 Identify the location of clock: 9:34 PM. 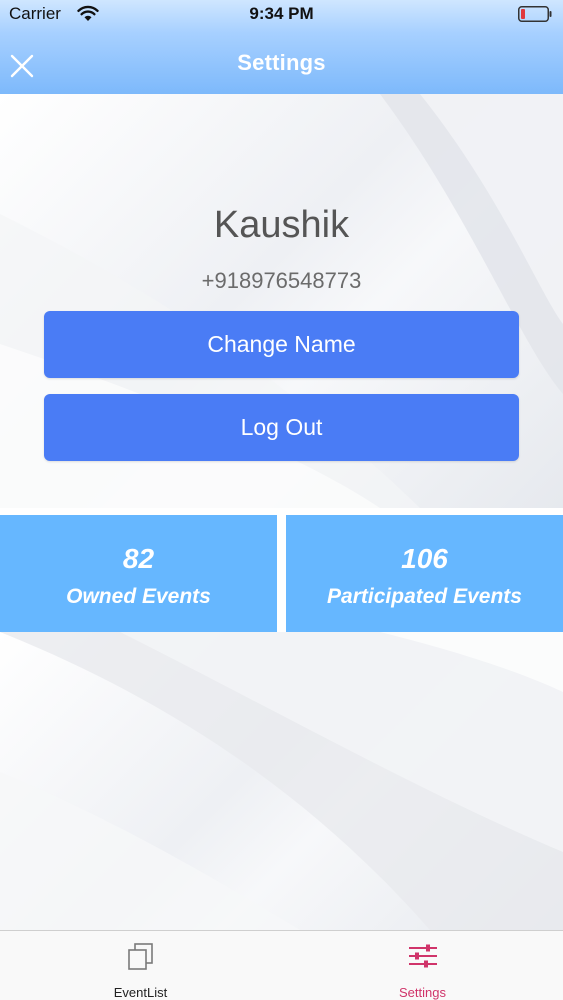
(281, 13).